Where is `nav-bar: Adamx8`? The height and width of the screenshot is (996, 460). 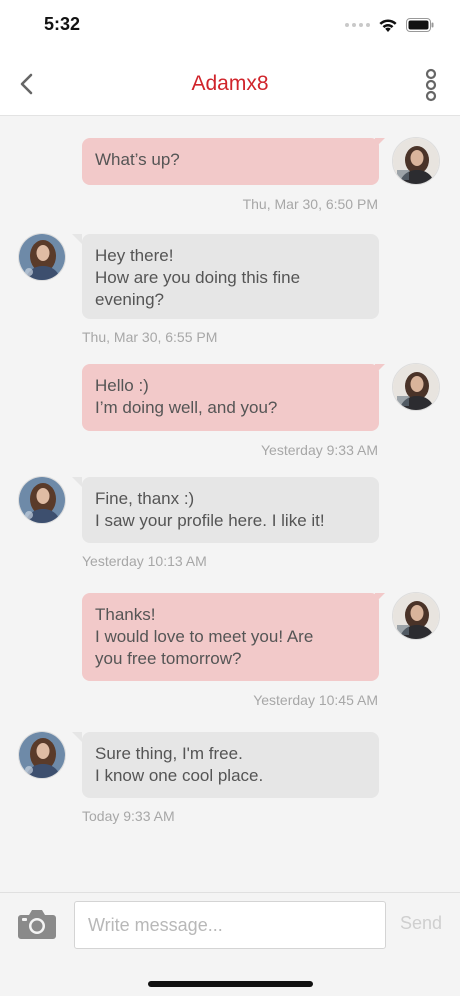 nav-bar: Adamx8 is located at coordinates (230, 84).